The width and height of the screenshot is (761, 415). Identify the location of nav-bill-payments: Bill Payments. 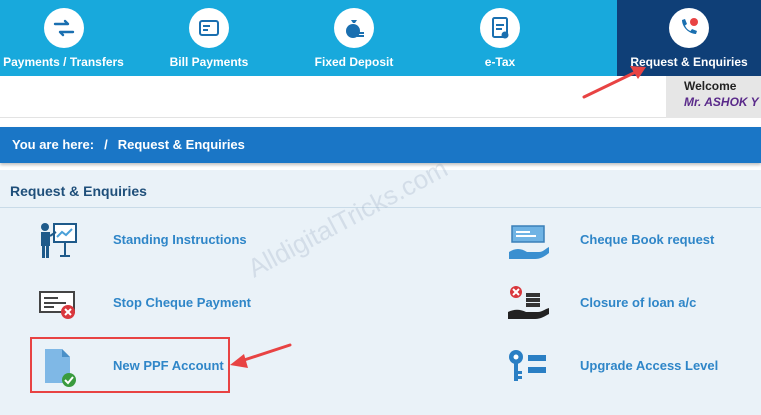
(209, 38).